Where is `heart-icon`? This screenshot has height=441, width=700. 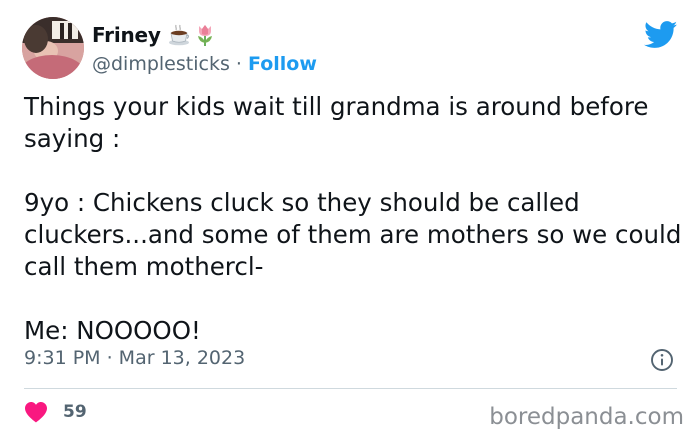
heart-icon is located at coordinates (36, 412).